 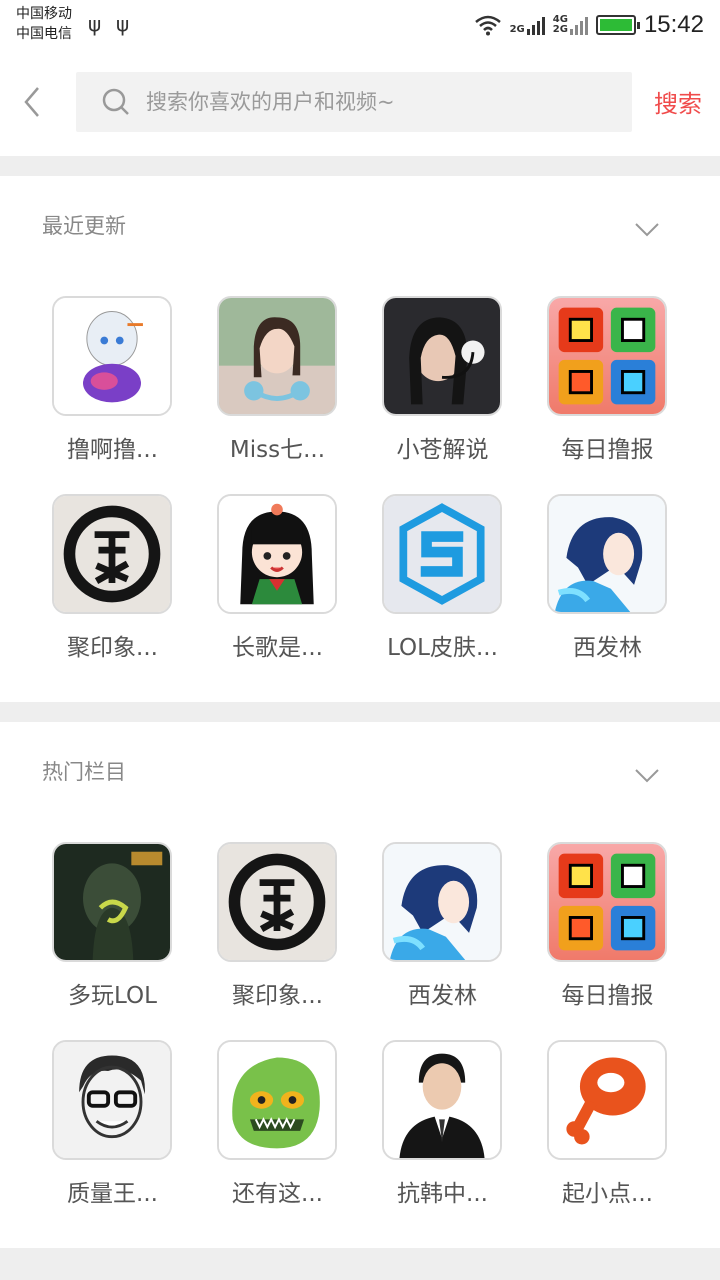 I want to click on search-box, so click(x=354, y=102).